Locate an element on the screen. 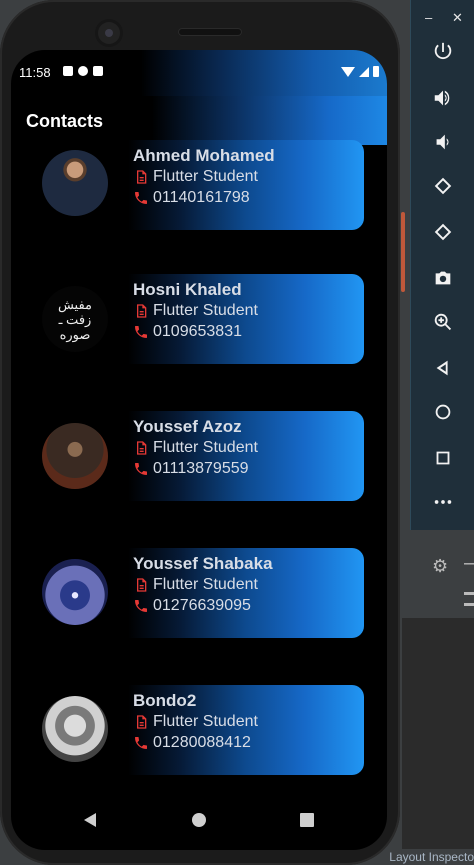  contact-name: Hosni Khaled is located at coordinates (187, 289).